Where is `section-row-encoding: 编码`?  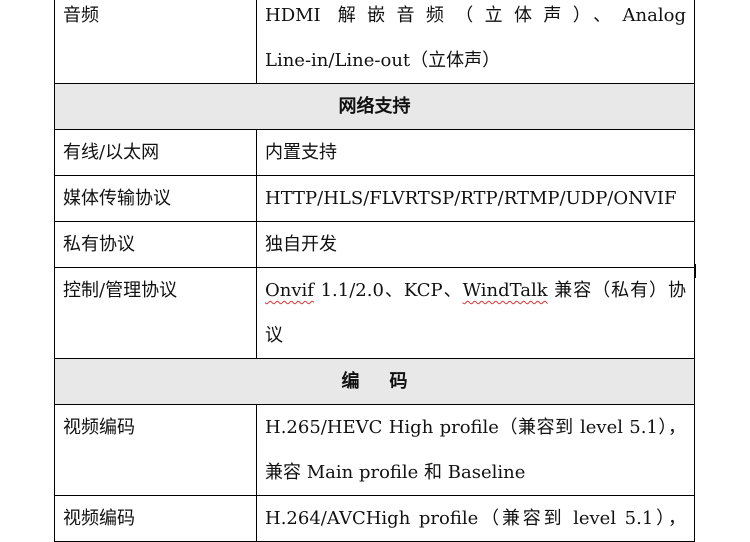 section-row-encoding: 编码 is located at coordinates (374, 381).